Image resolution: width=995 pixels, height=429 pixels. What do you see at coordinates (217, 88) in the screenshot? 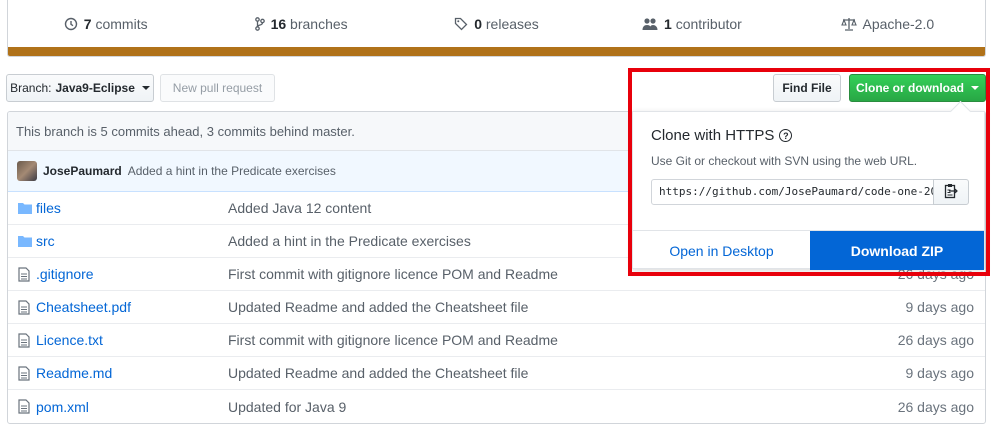
I see `new-pull-request-button: New pull request` at bounding box center [217, 88].